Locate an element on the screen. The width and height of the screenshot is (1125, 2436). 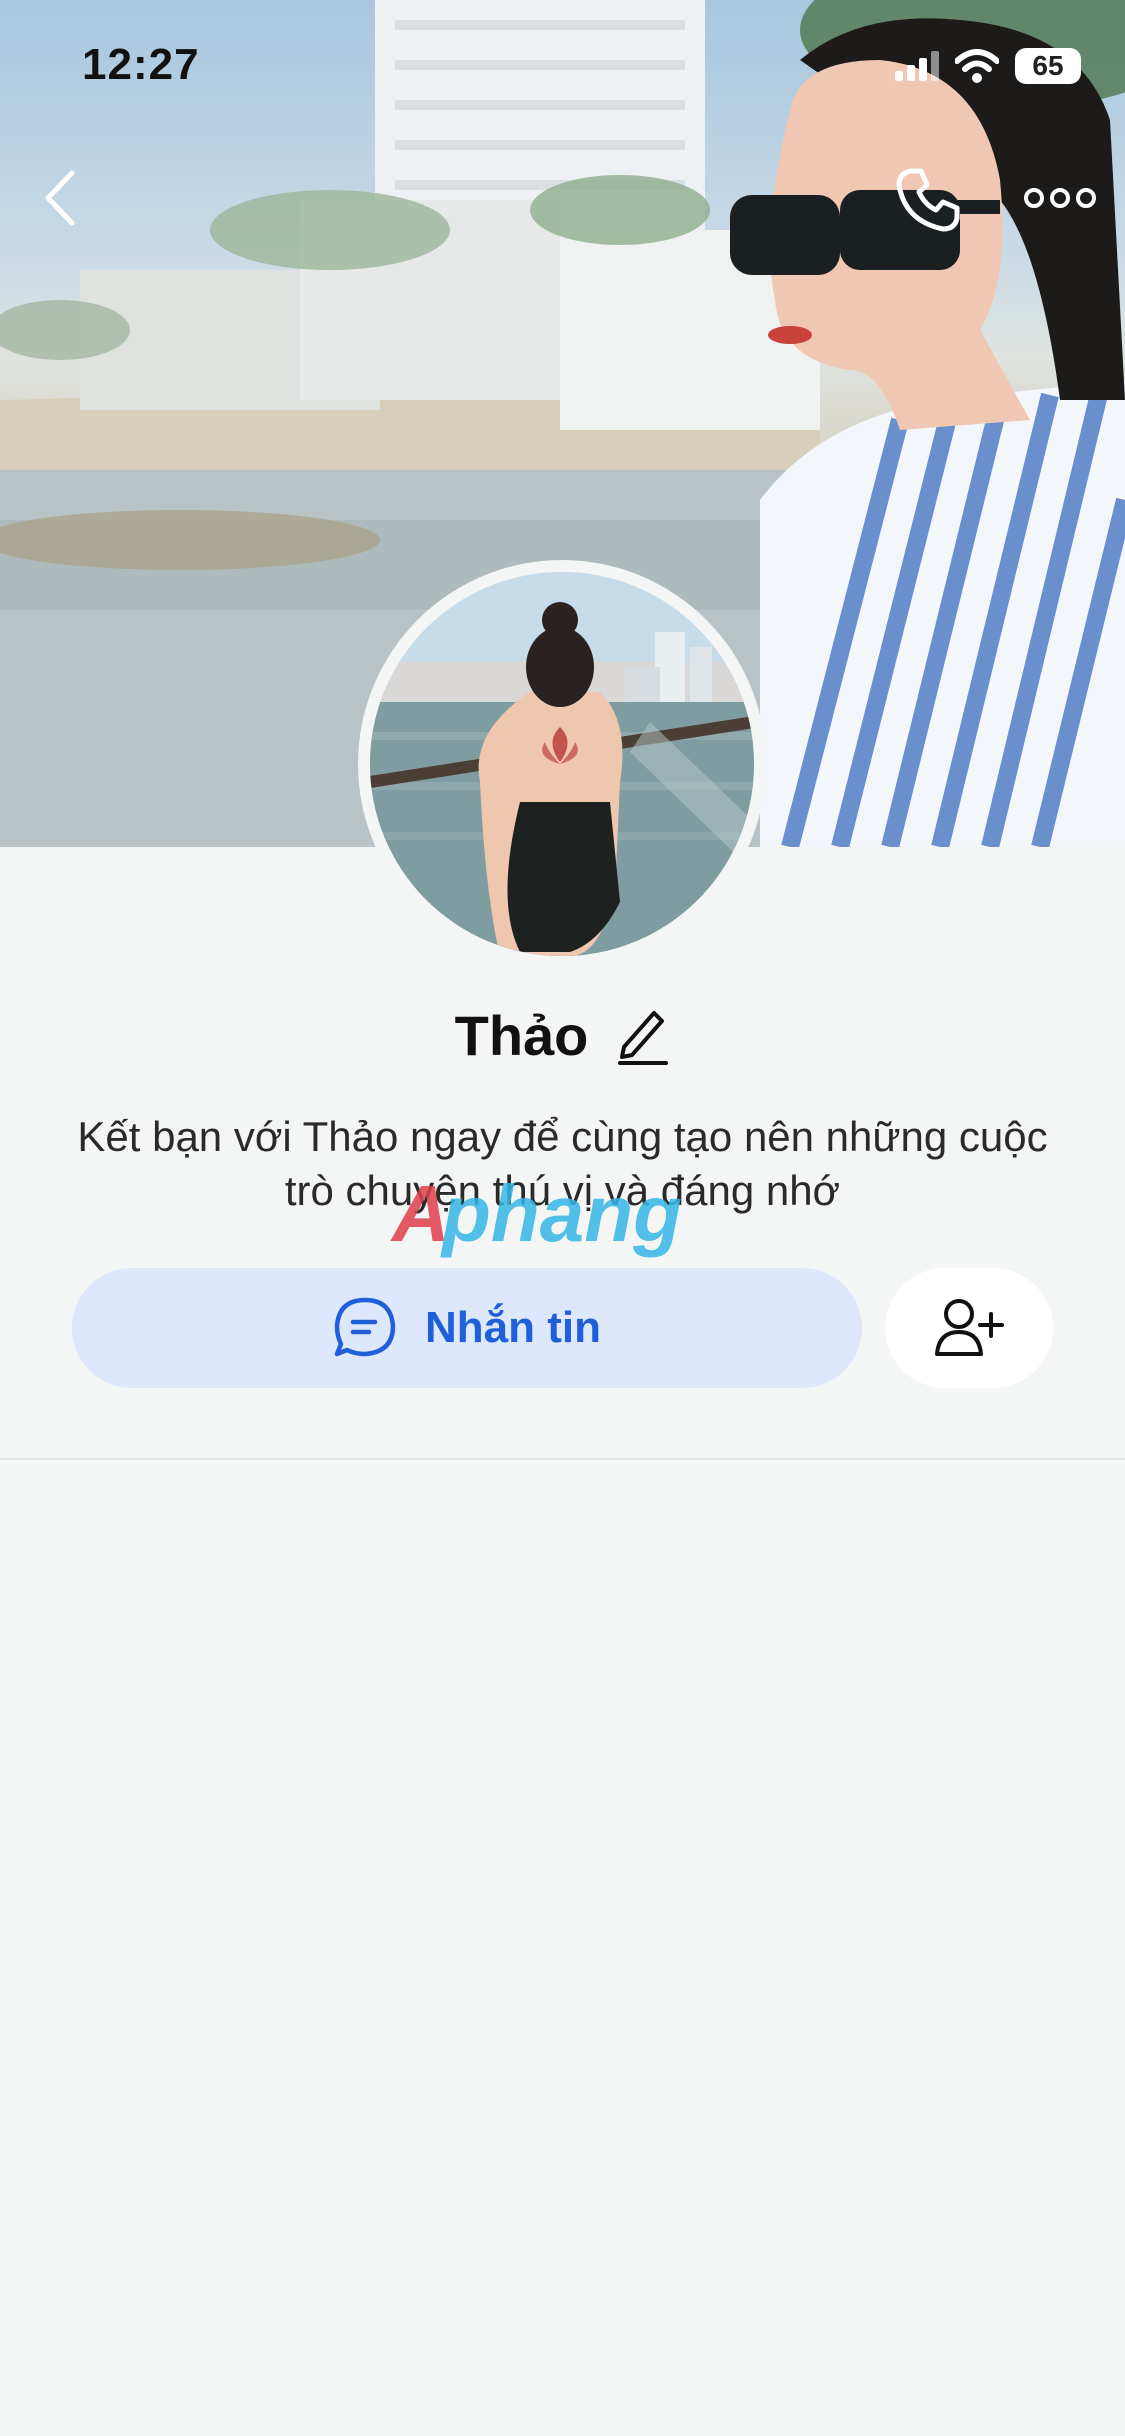
more-icon is located at coordinates (1060, 198).